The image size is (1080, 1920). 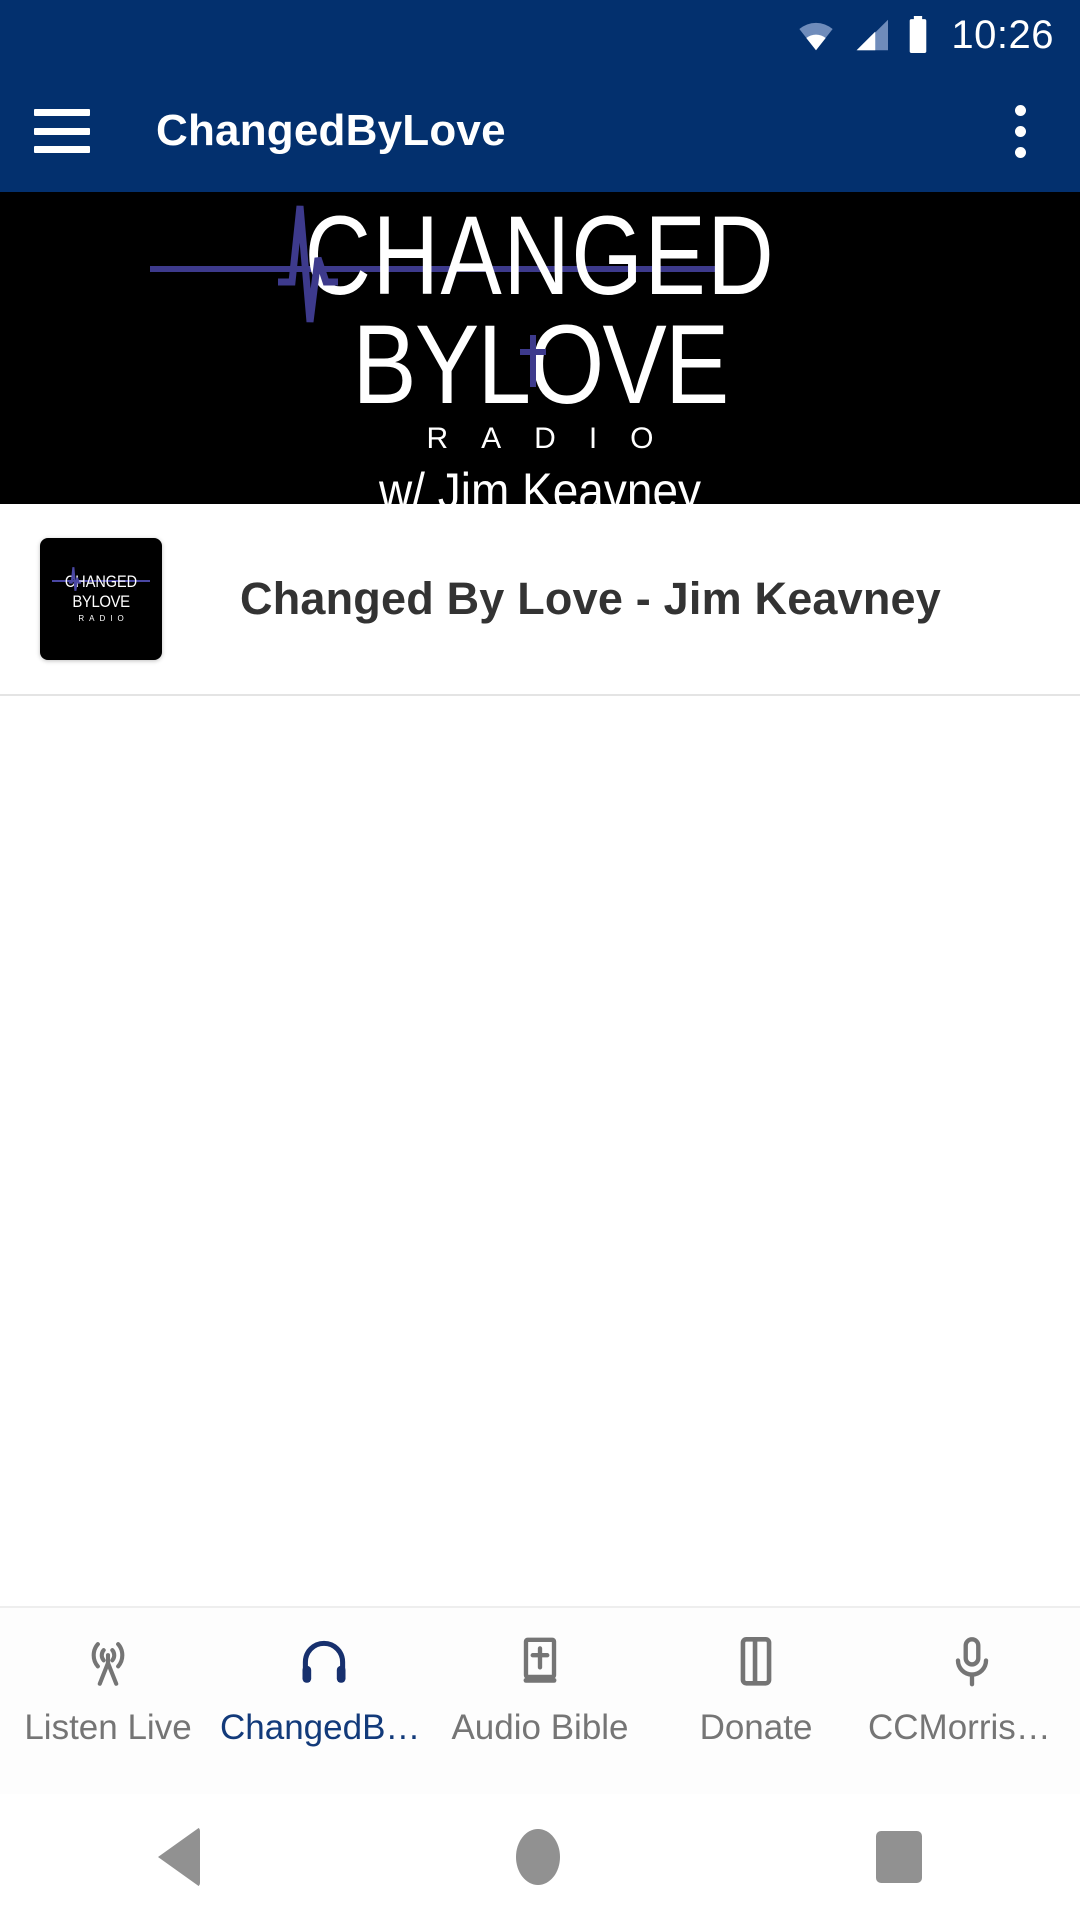 I want to click on station-thumbnail: CHANGED BYLOVE RADIO, so click(x=101, y=599).